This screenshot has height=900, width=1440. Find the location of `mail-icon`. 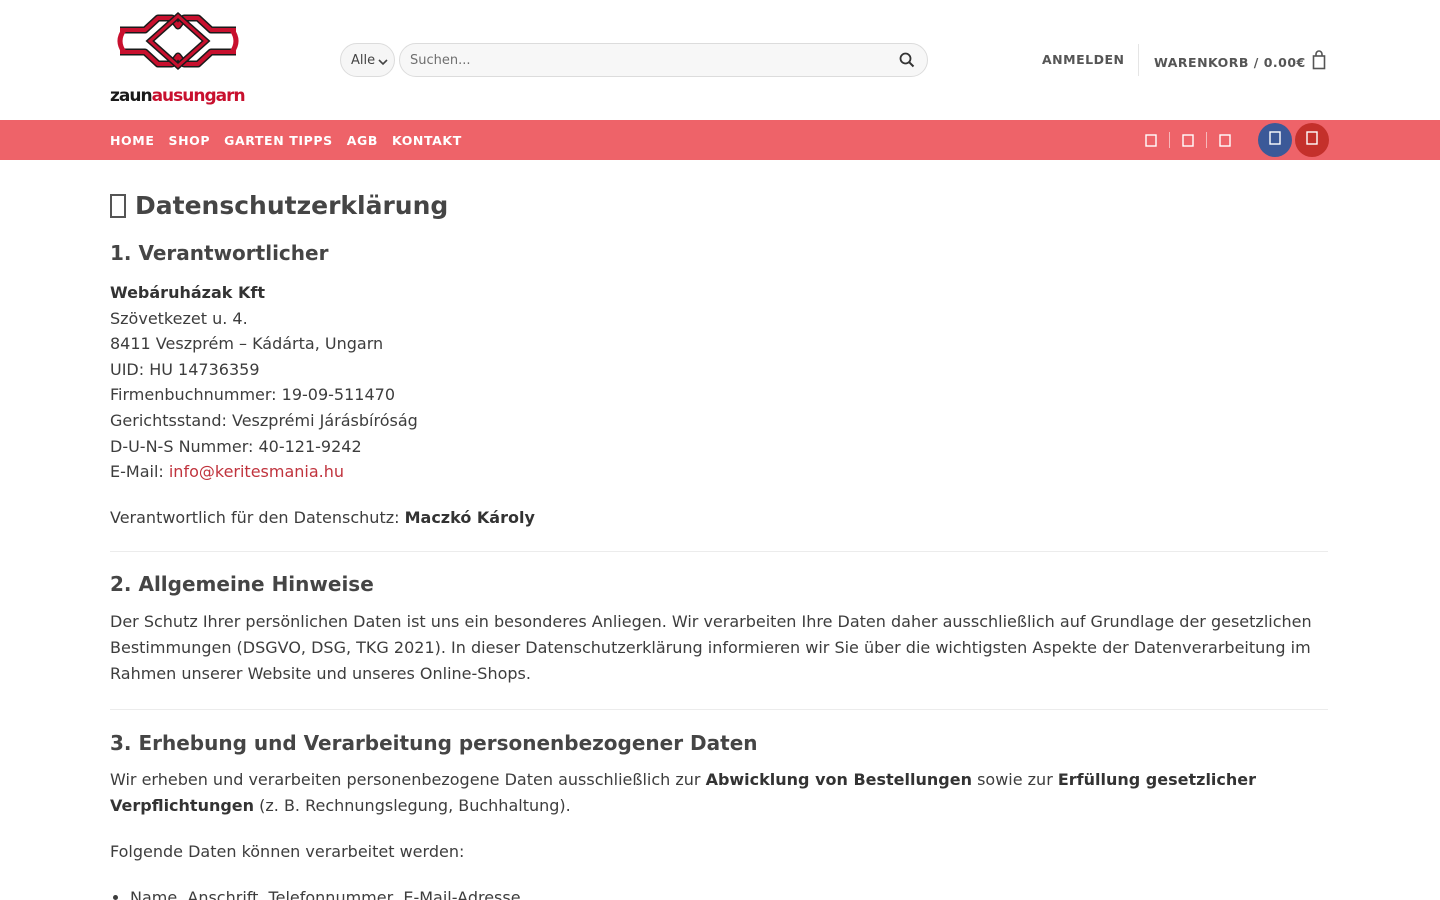

mail-icon is located at coordinates (1151, 140).